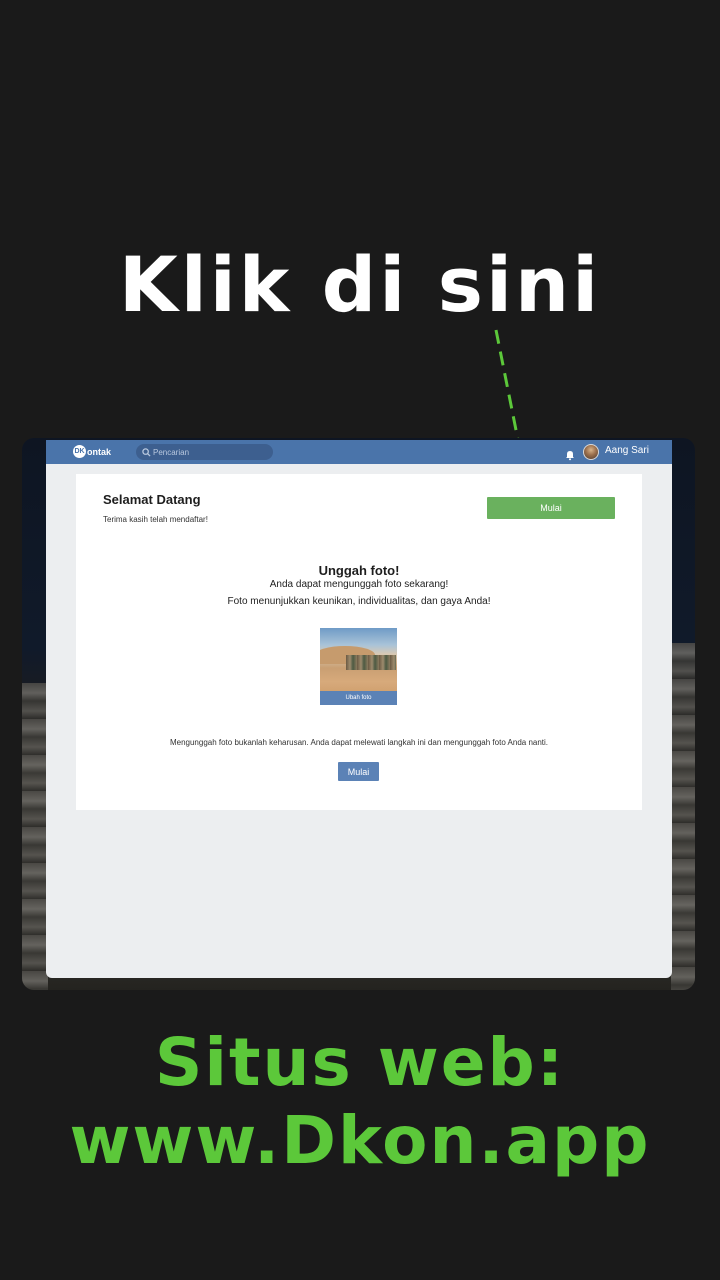 This screenshot has height=1280, width=720. Describe the element at coordinates (171, 452) in the screenshot. I see `search-placeholder: Pencarian` at that location.